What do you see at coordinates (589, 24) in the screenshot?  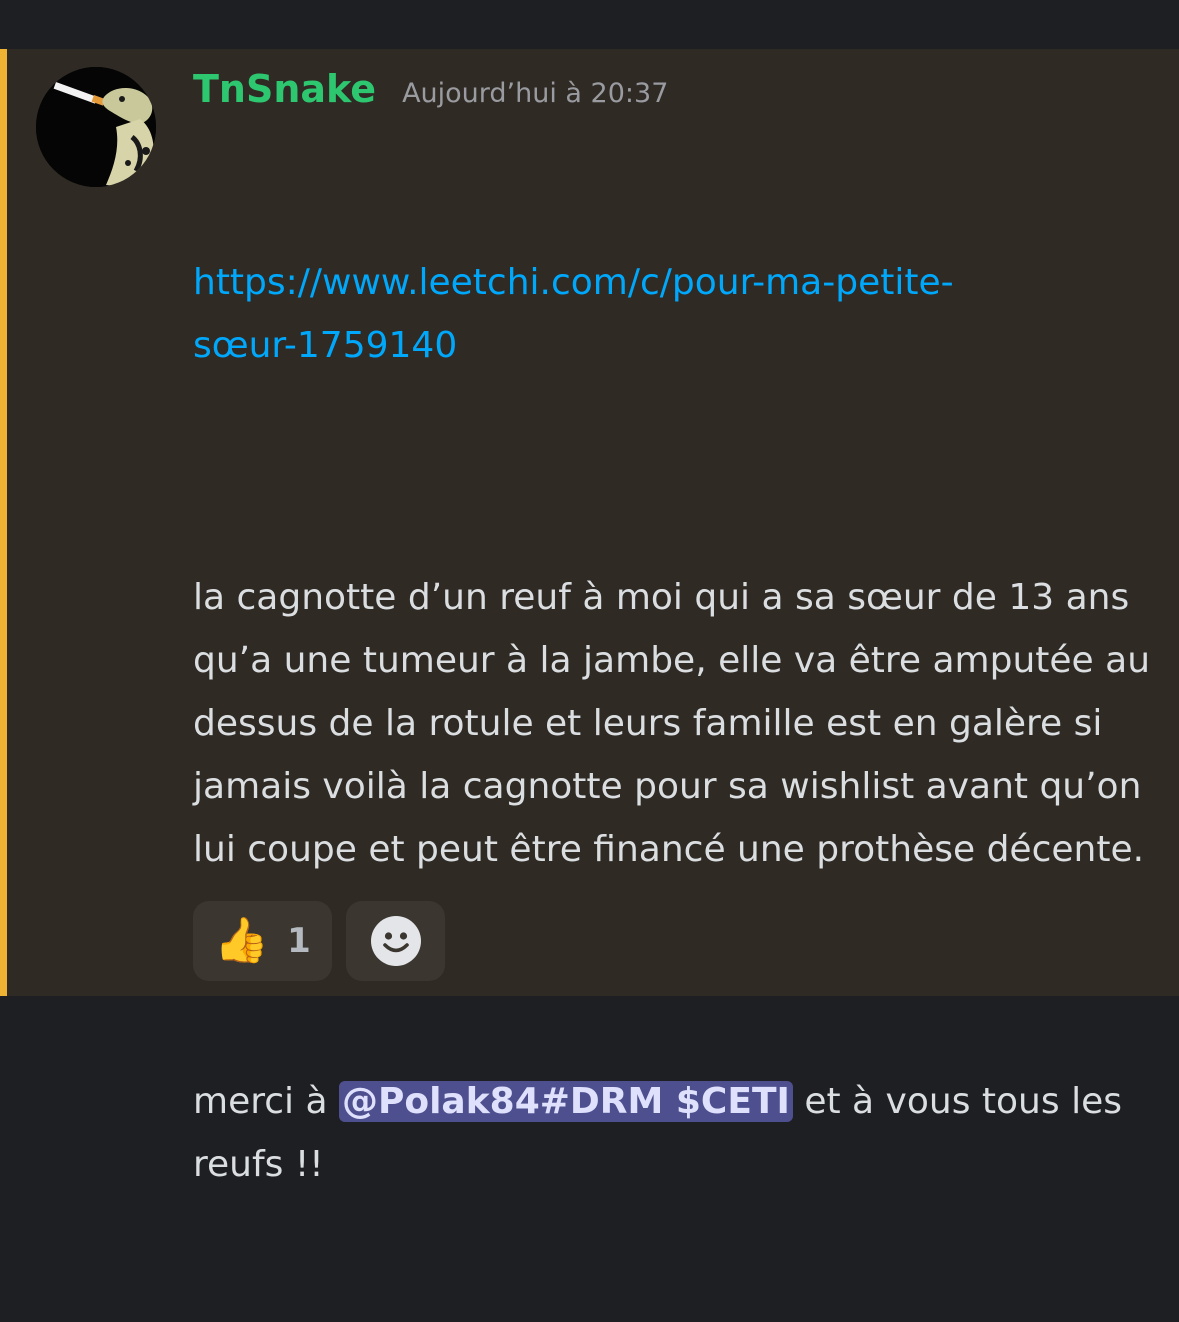 I see `top-bar` at bounding box center [589, 24].